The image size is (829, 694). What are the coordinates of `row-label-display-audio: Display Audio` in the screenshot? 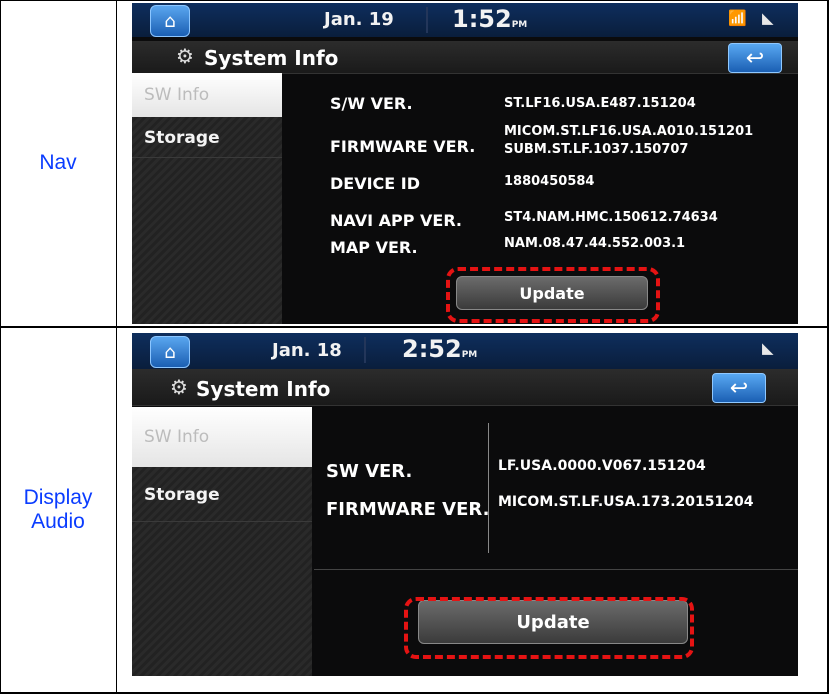 It's located at (58, 510).